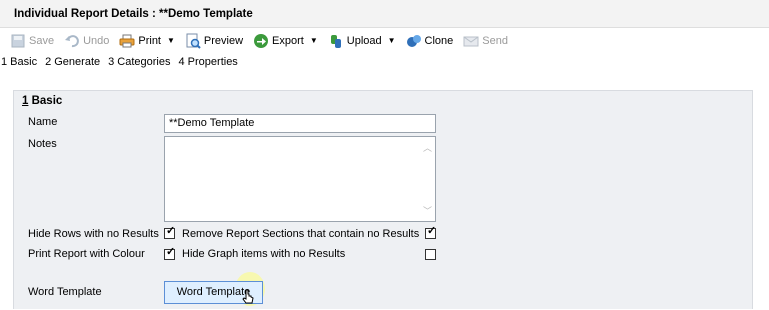 Image resolution: width=769 pixels, height=310 pixels. Describe the element at coordinates (43, 122) in the screenshot. I see `name-label: Name` at that location.